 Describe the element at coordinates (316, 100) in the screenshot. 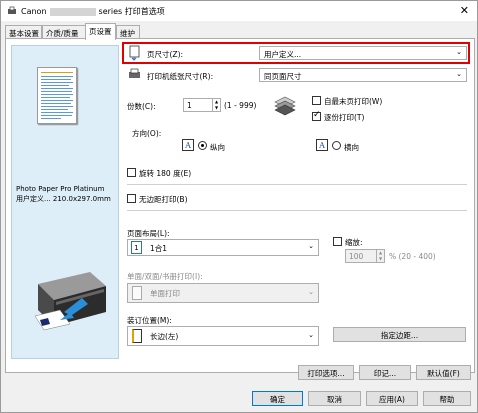

I see `reverse-order-checkbox` at that location.